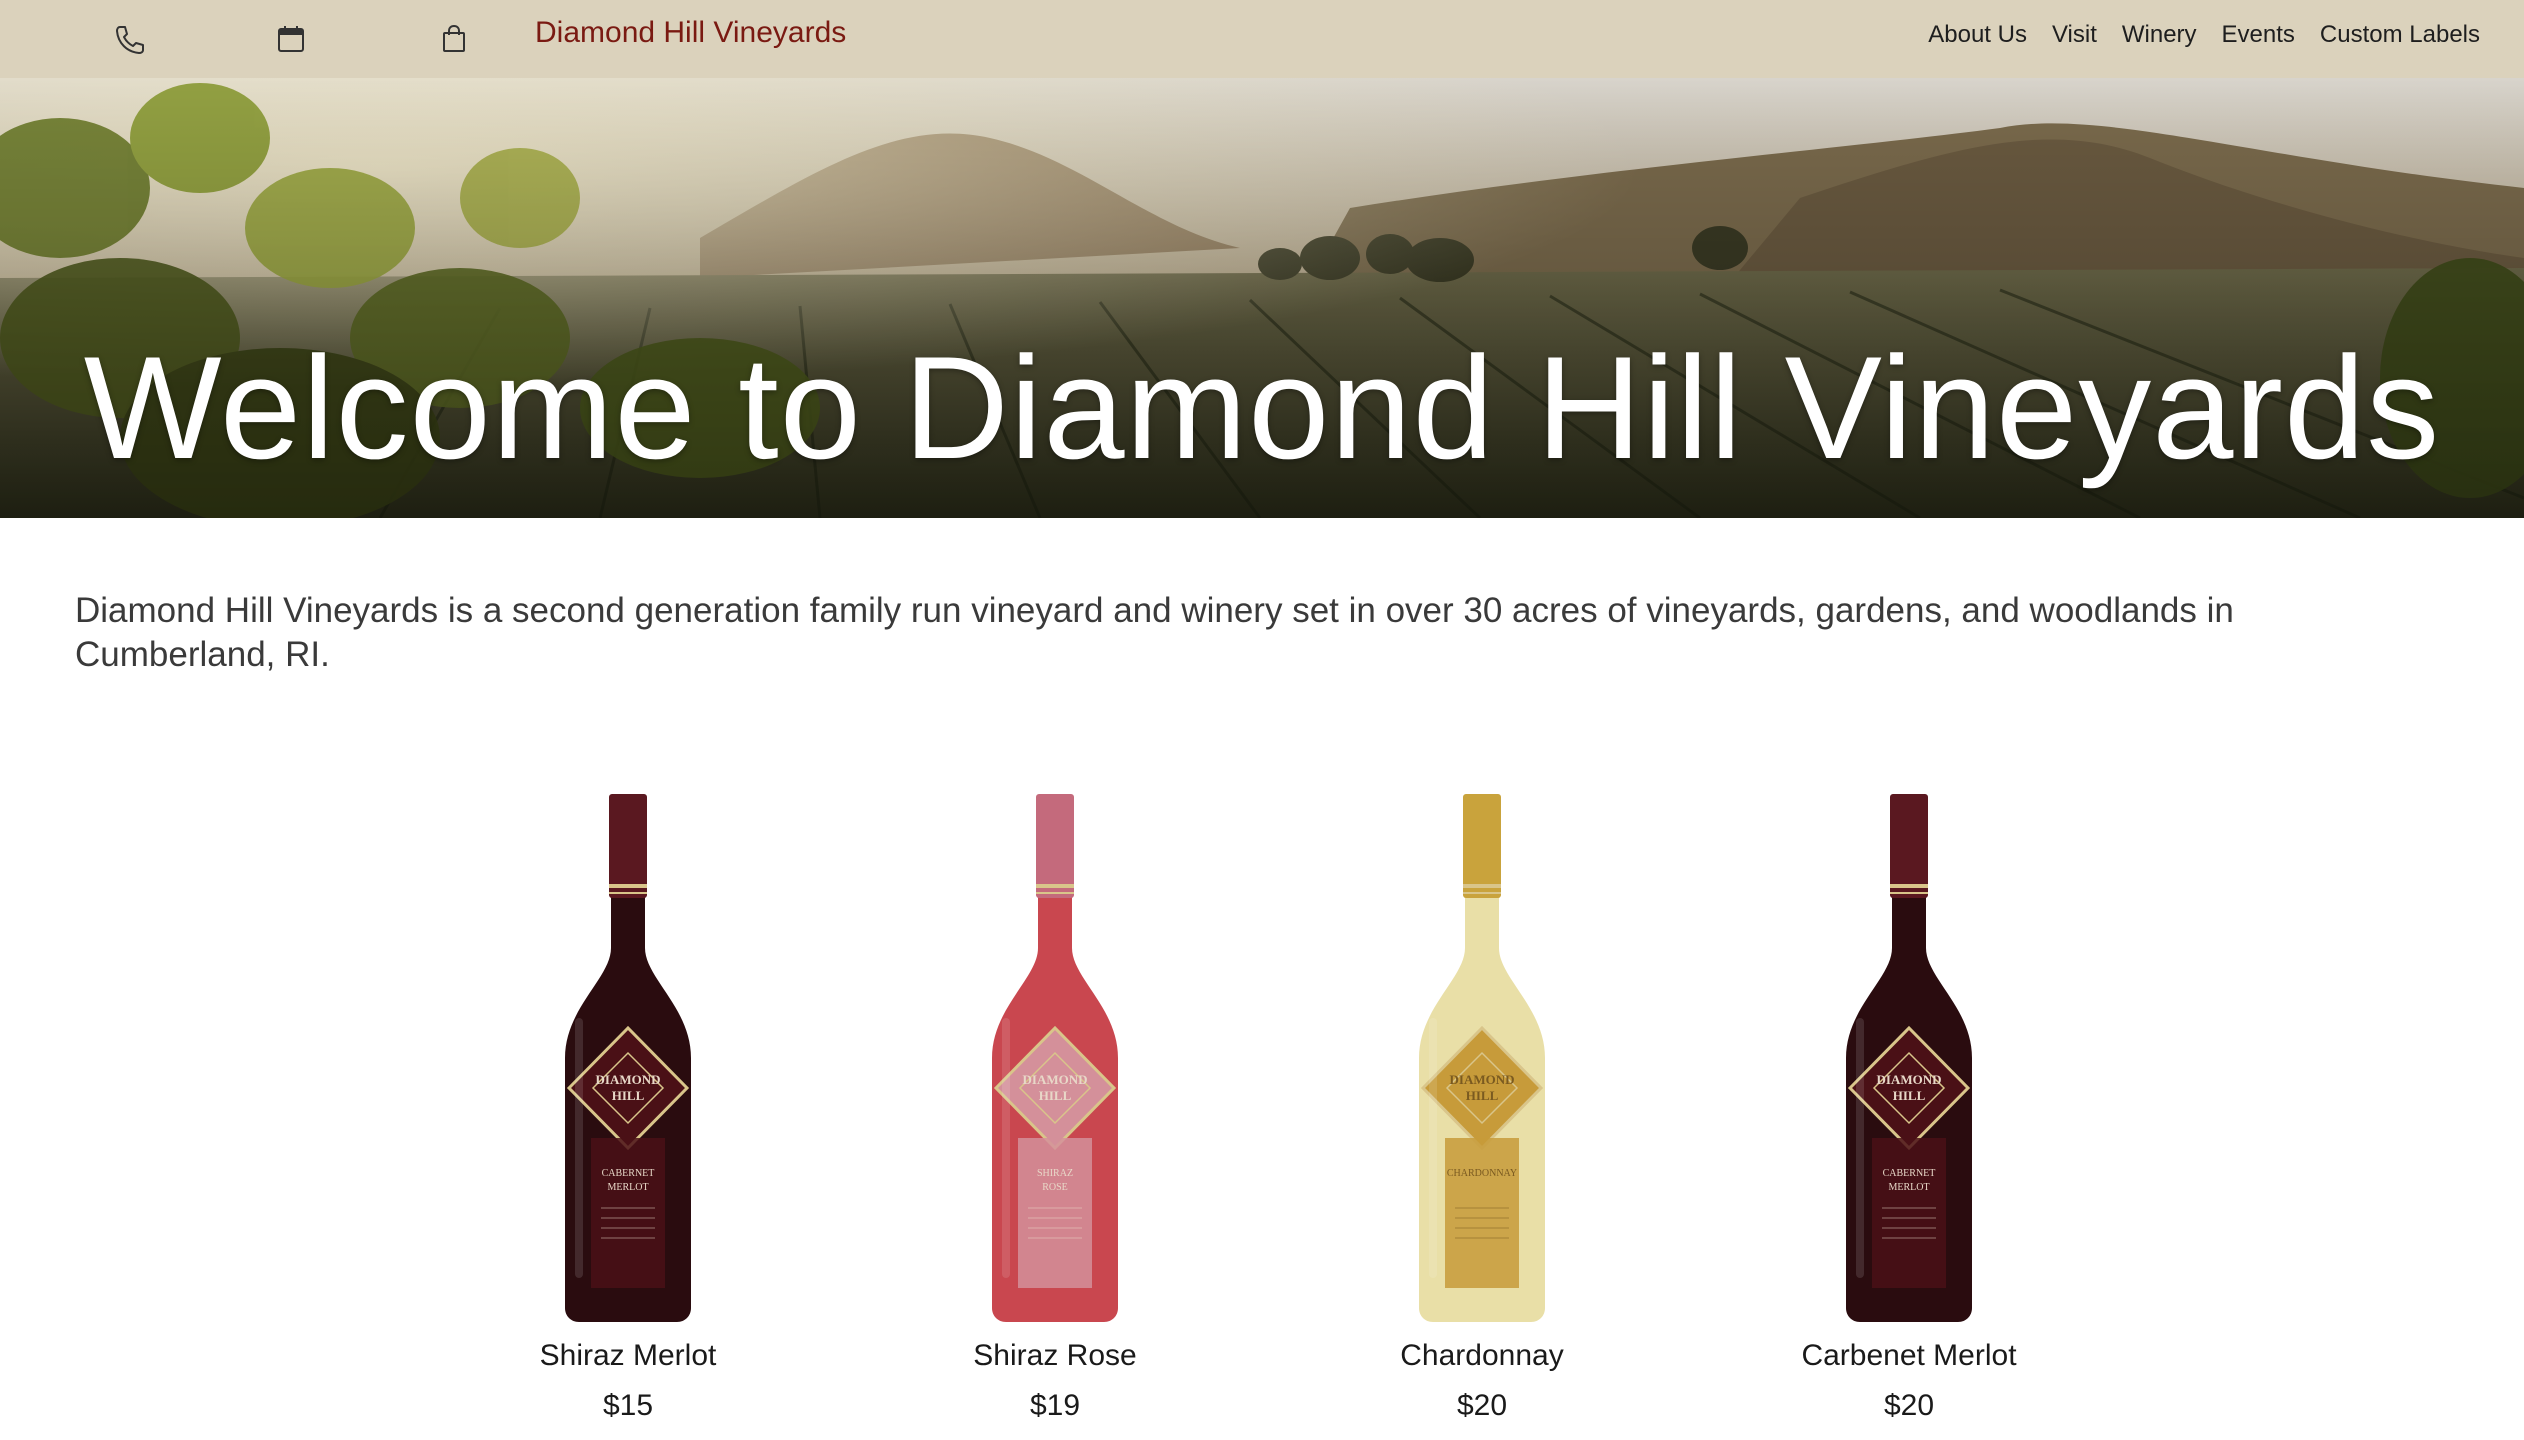 This screenshot has width=2524, height=1440. Describe the element at coordinates (2159, 35) in the screenshot. I see `nav-winery: Winery` at that location.